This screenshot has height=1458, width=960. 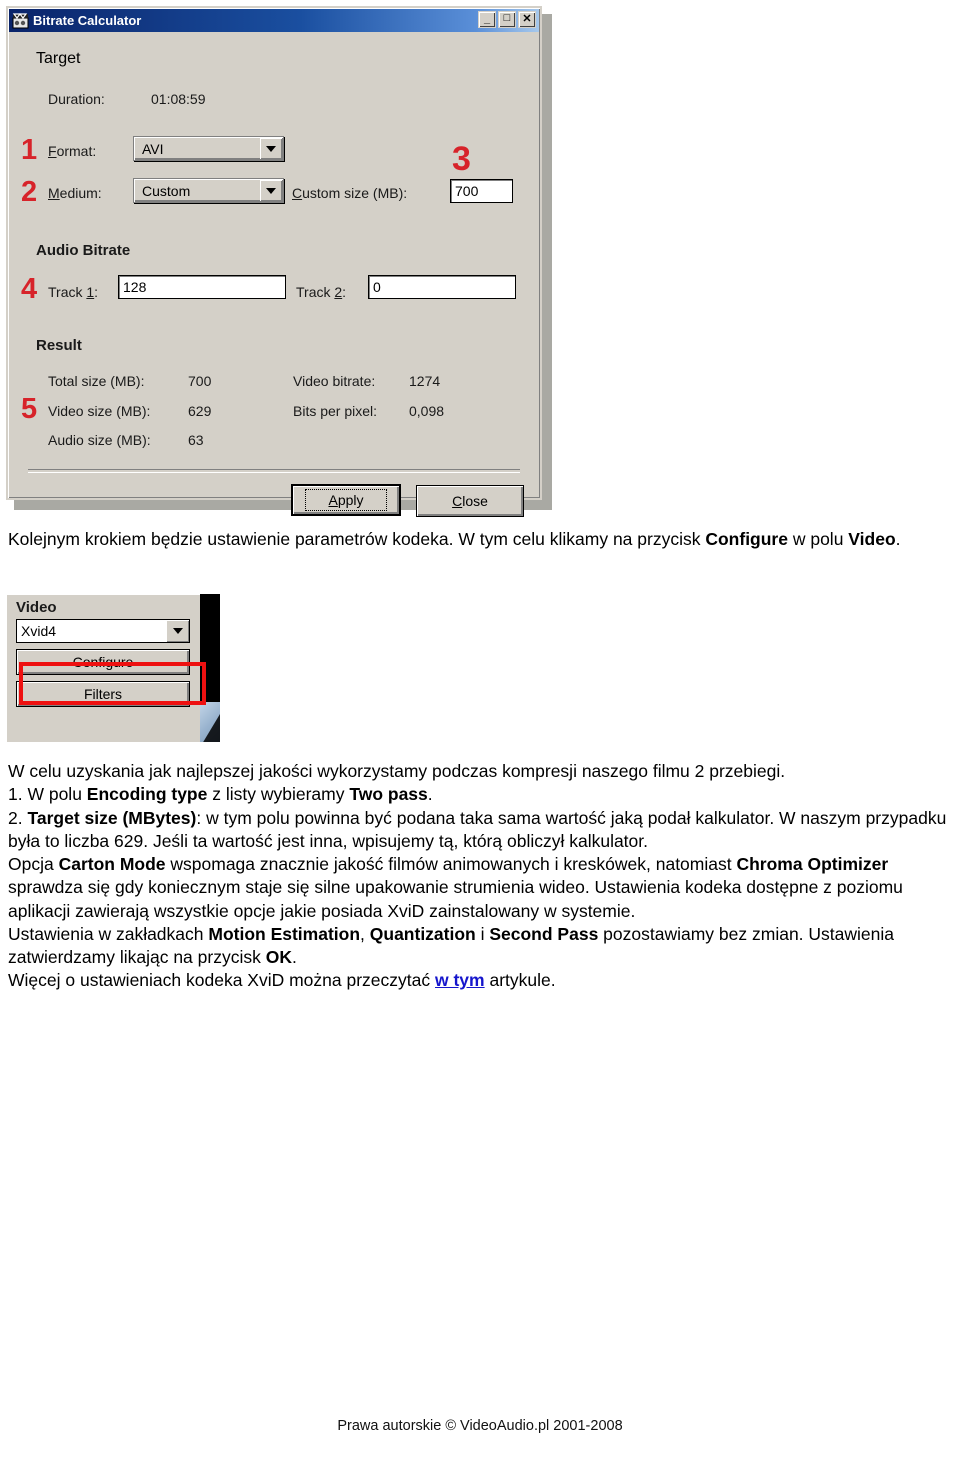 I want to click on video-group-panel: Video Xvid4 Configure Filters, so click(x=103, y=668).